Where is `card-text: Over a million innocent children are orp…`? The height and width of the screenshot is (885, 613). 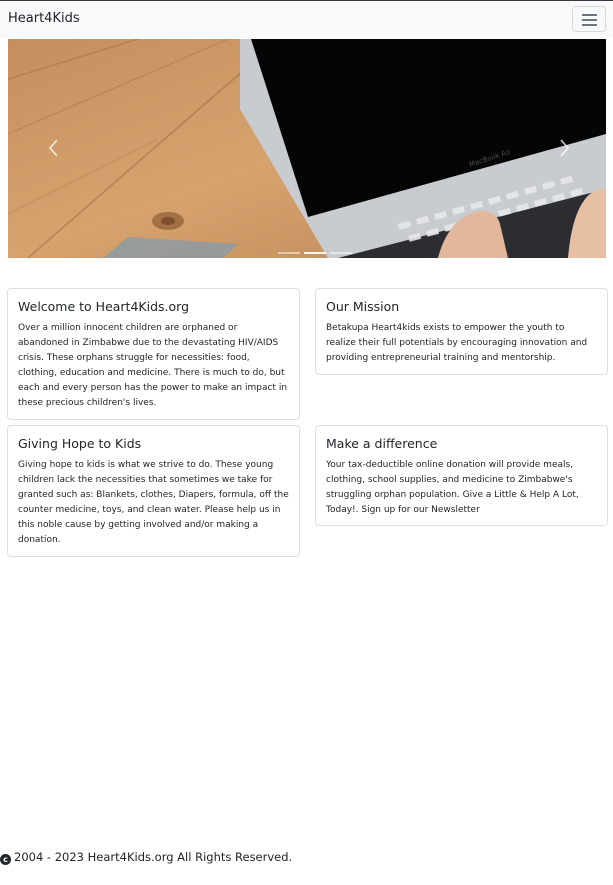
card-text: Over a million innocent children are orp… is located at coordinates (153, 365).